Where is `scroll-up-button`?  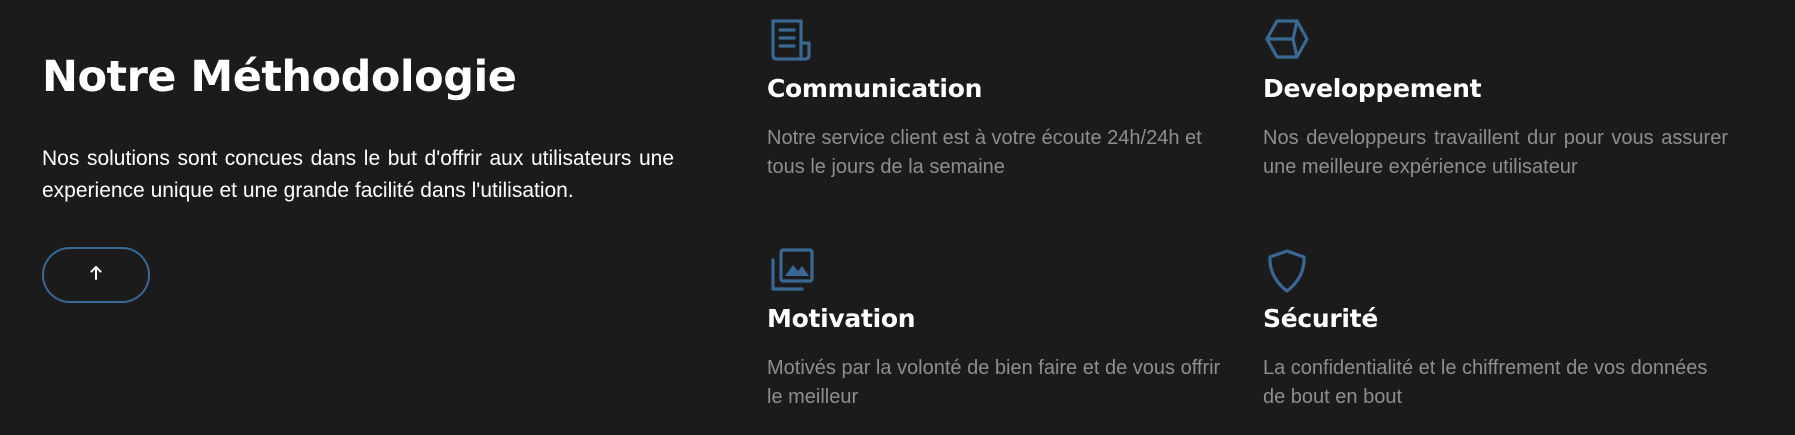 scroll-up-button is located at coordinates (96, 275).